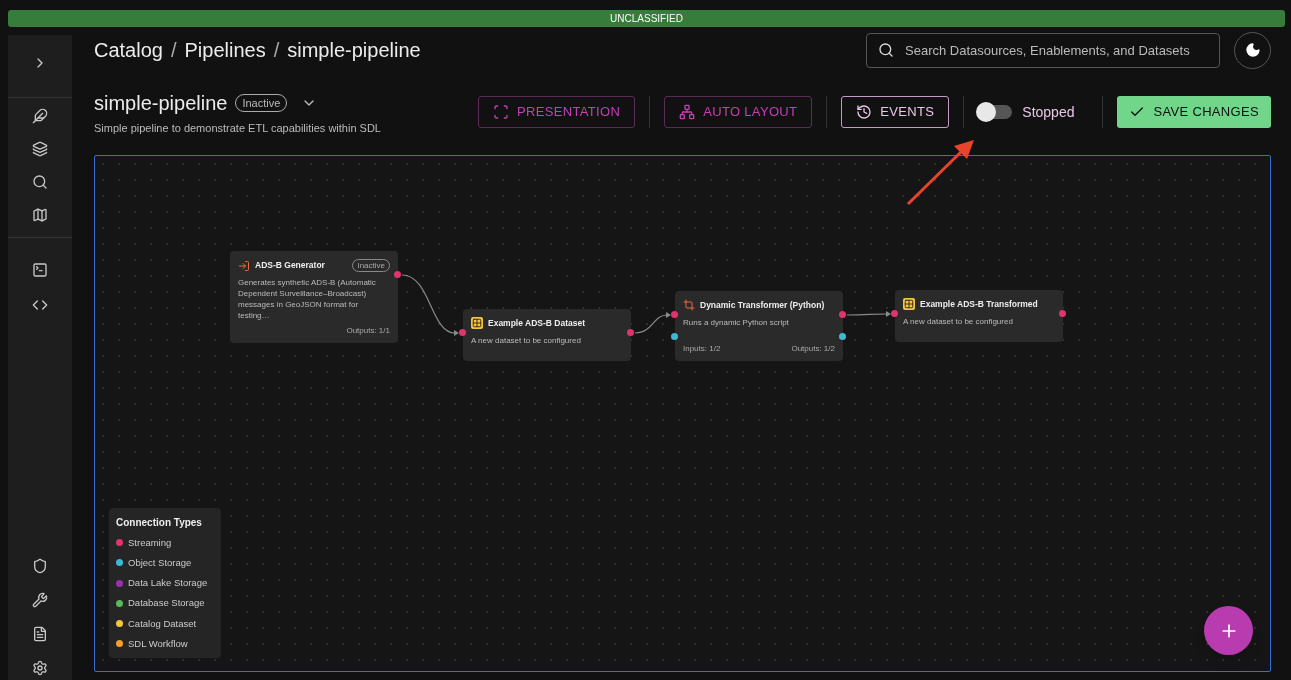 The height and width of the screenshot is (680, 1291). I want to click on feather-icon, so click(40, 116).